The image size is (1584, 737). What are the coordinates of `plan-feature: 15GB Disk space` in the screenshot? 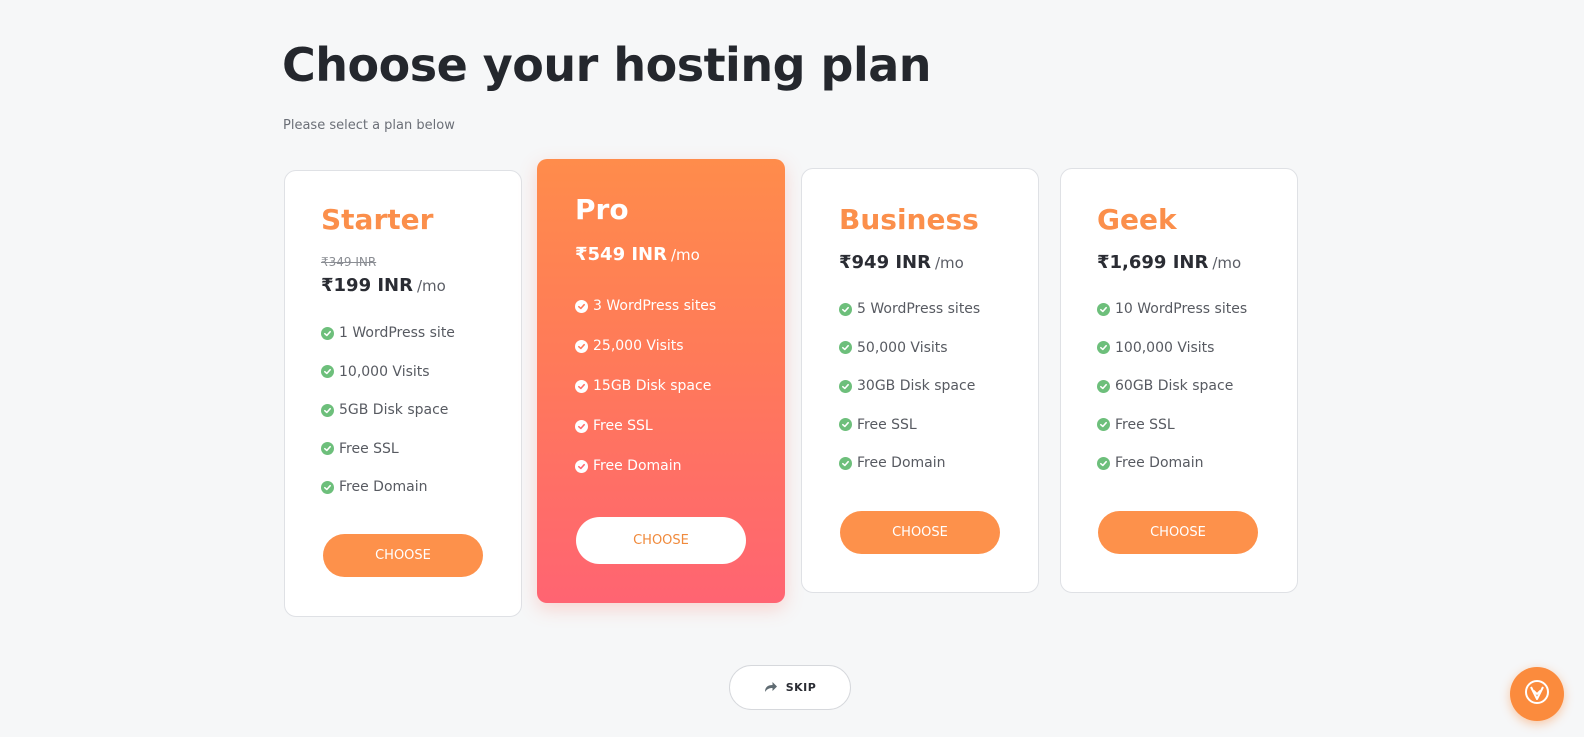 It's located at (645, 386).